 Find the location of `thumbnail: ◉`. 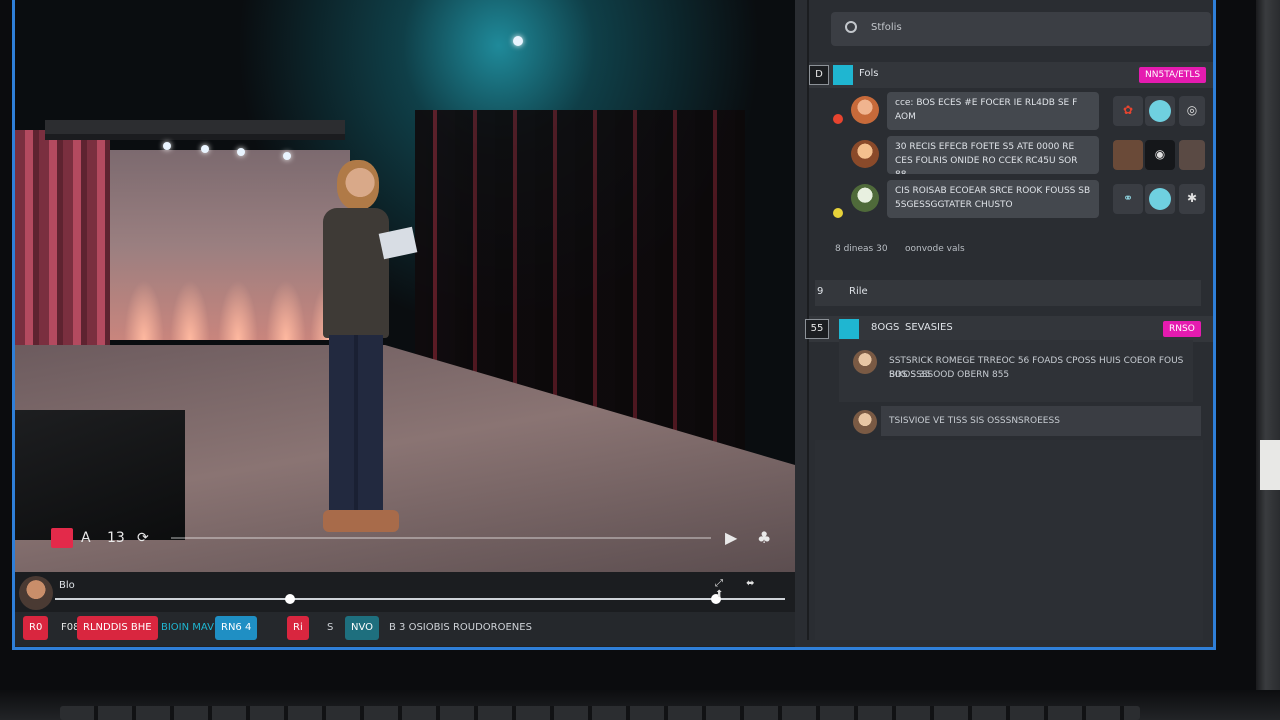

thumbnail: ◉ is located at coordinates (1160, 155).